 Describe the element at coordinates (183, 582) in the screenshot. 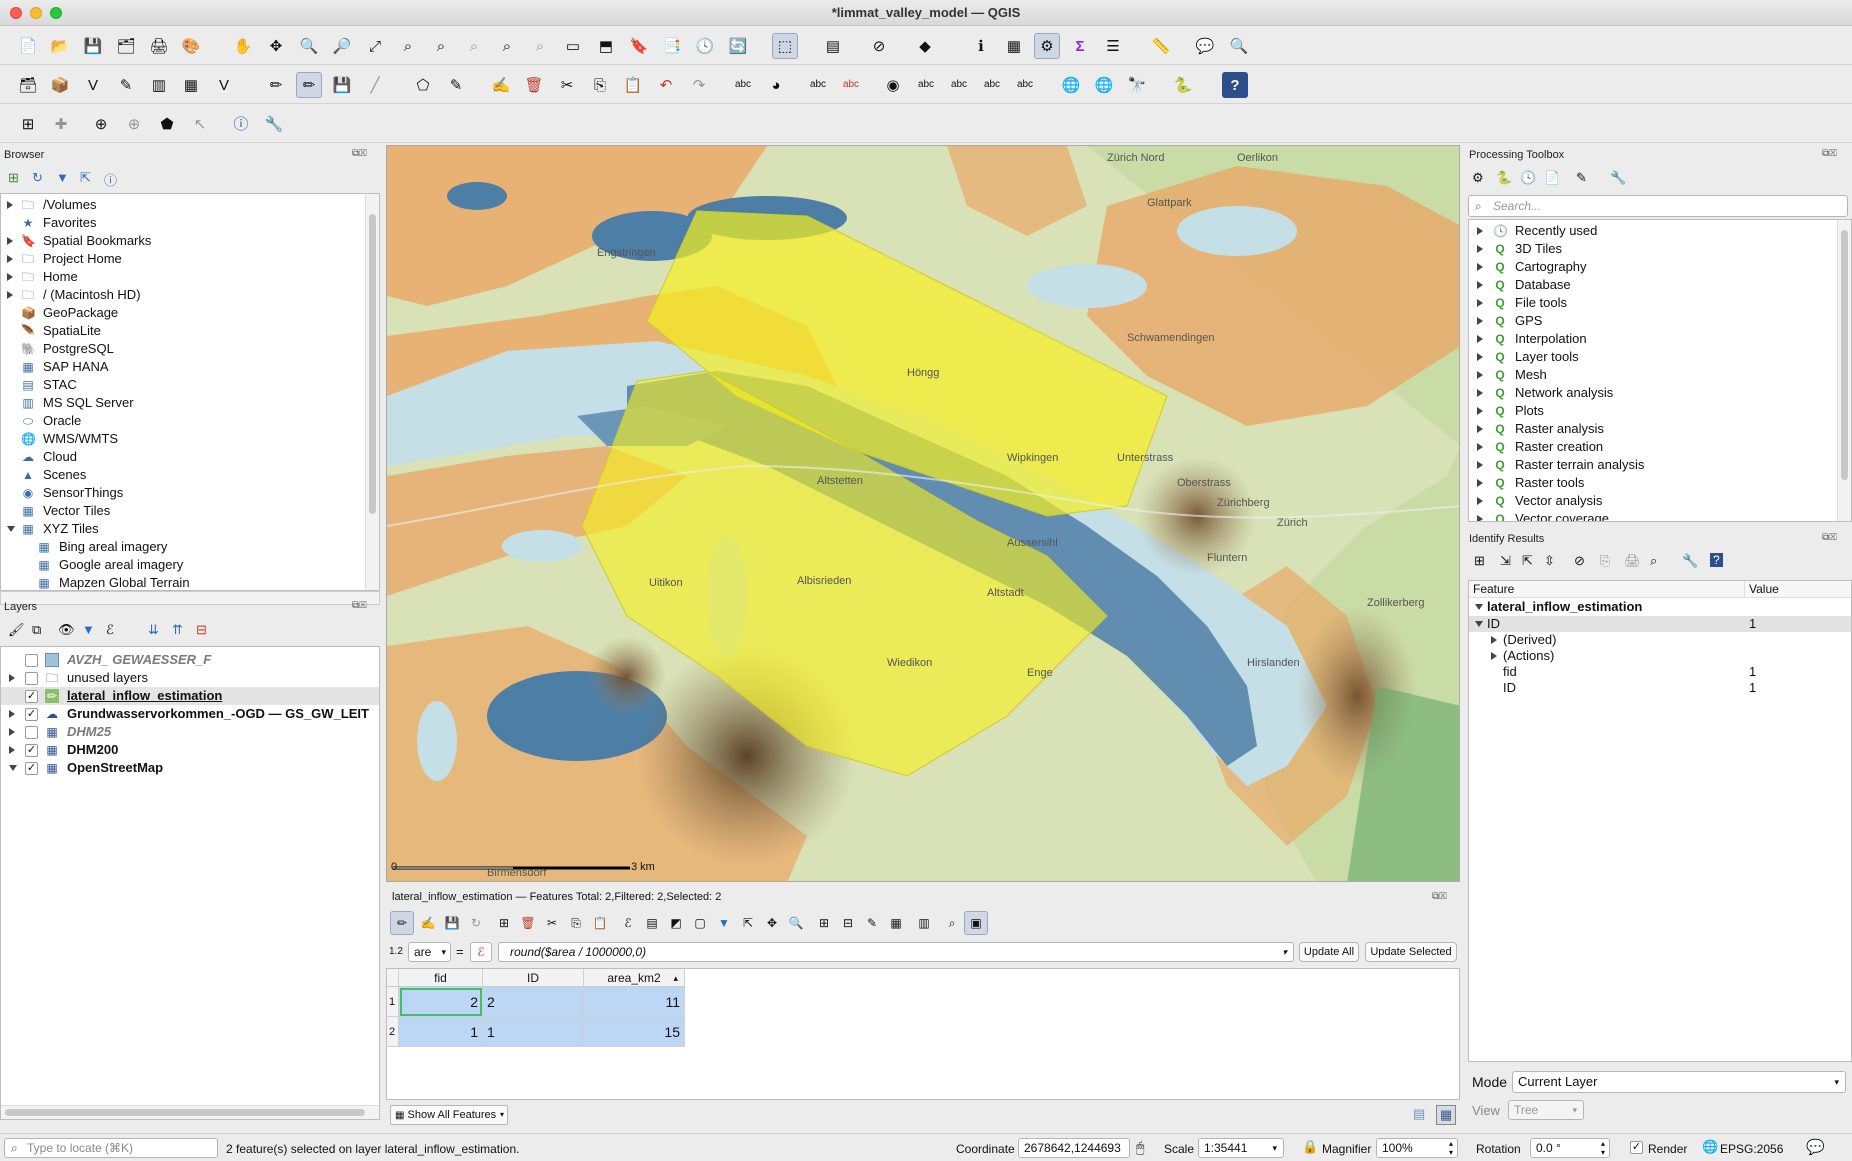

I see `browser-item: ▦ Mapzen Global Terrain` at that location.